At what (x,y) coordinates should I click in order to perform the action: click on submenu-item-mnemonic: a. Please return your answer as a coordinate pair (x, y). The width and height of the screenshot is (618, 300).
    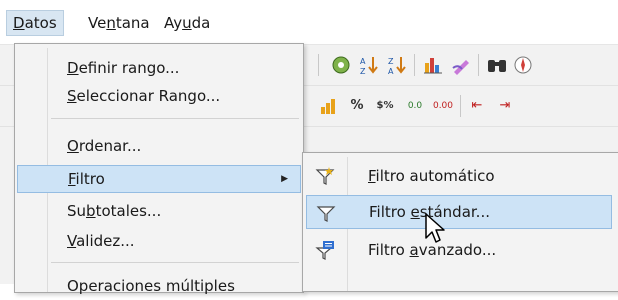
    Looking at the image, I should click on (414, 250).